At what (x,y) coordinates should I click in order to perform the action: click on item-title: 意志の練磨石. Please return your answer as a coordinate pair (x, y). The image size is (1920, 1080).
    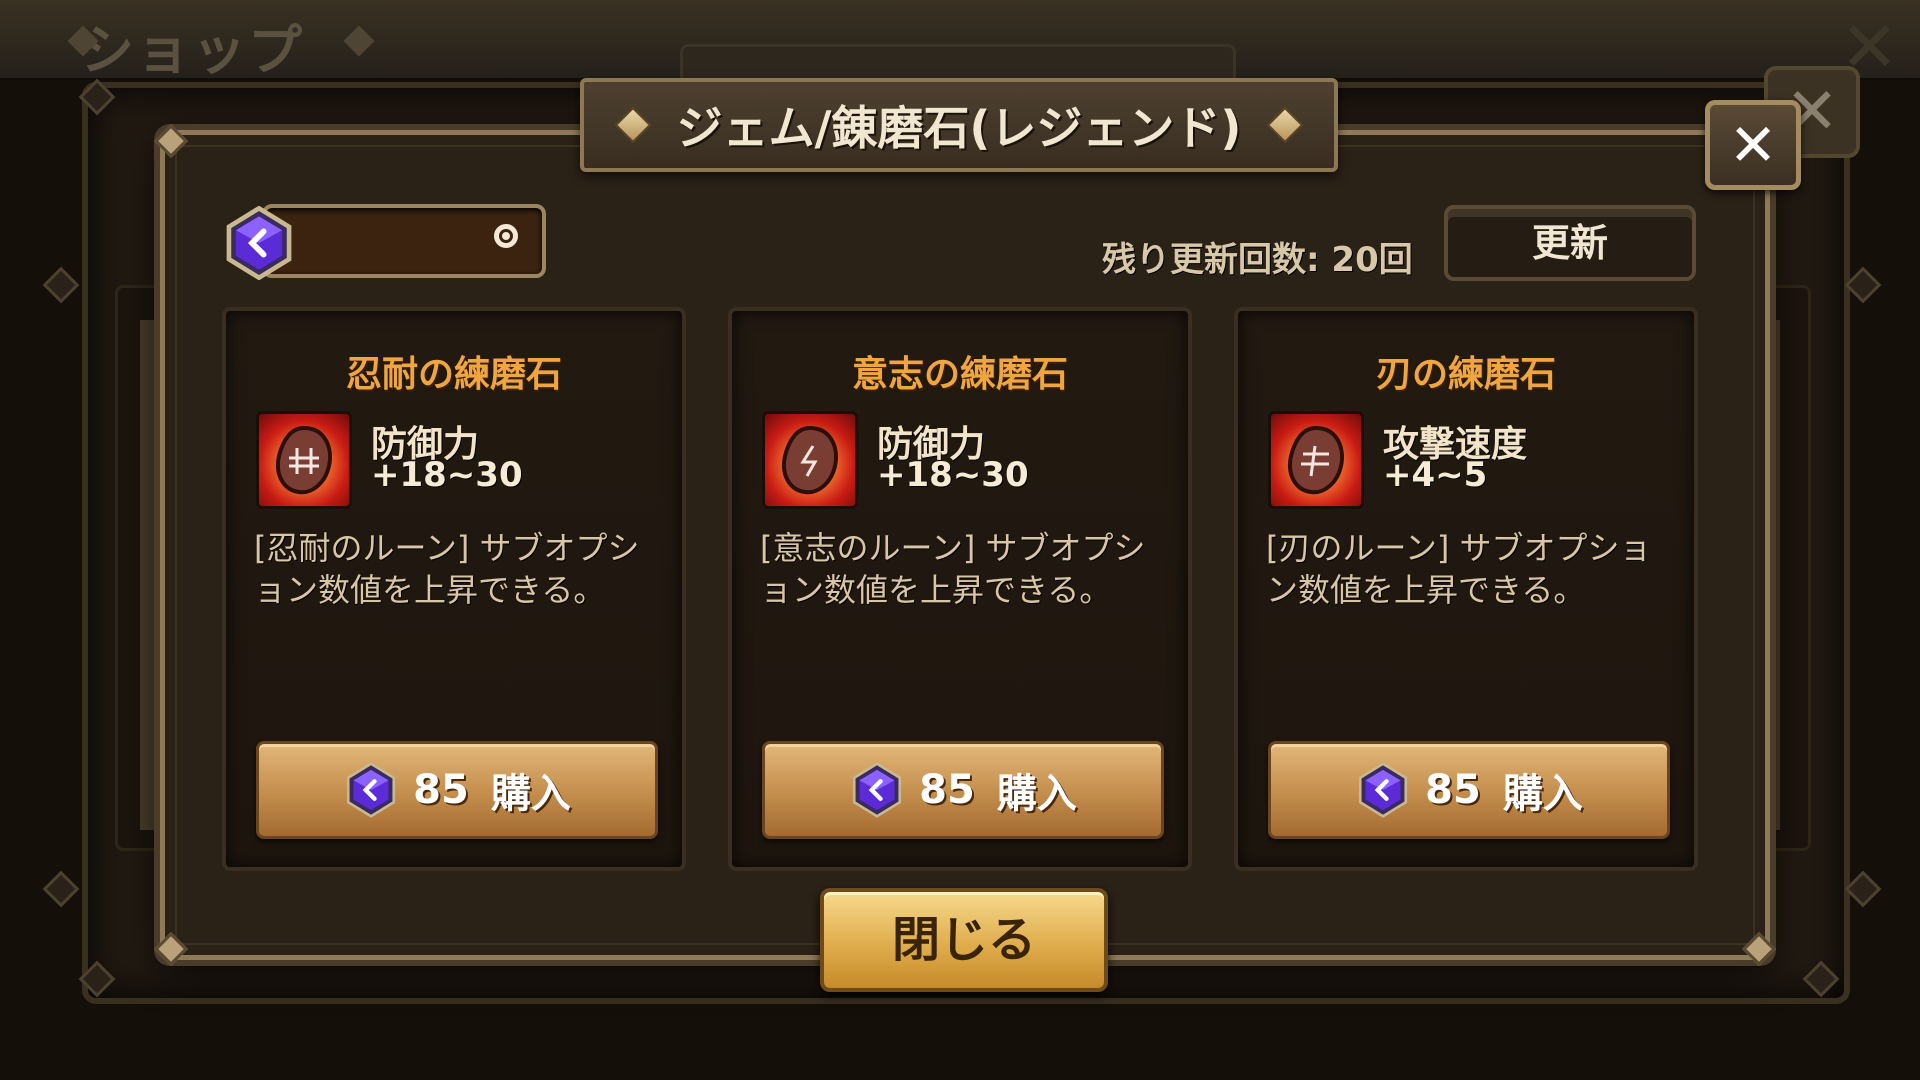
    Looking at the image, I should click on (959, 374).